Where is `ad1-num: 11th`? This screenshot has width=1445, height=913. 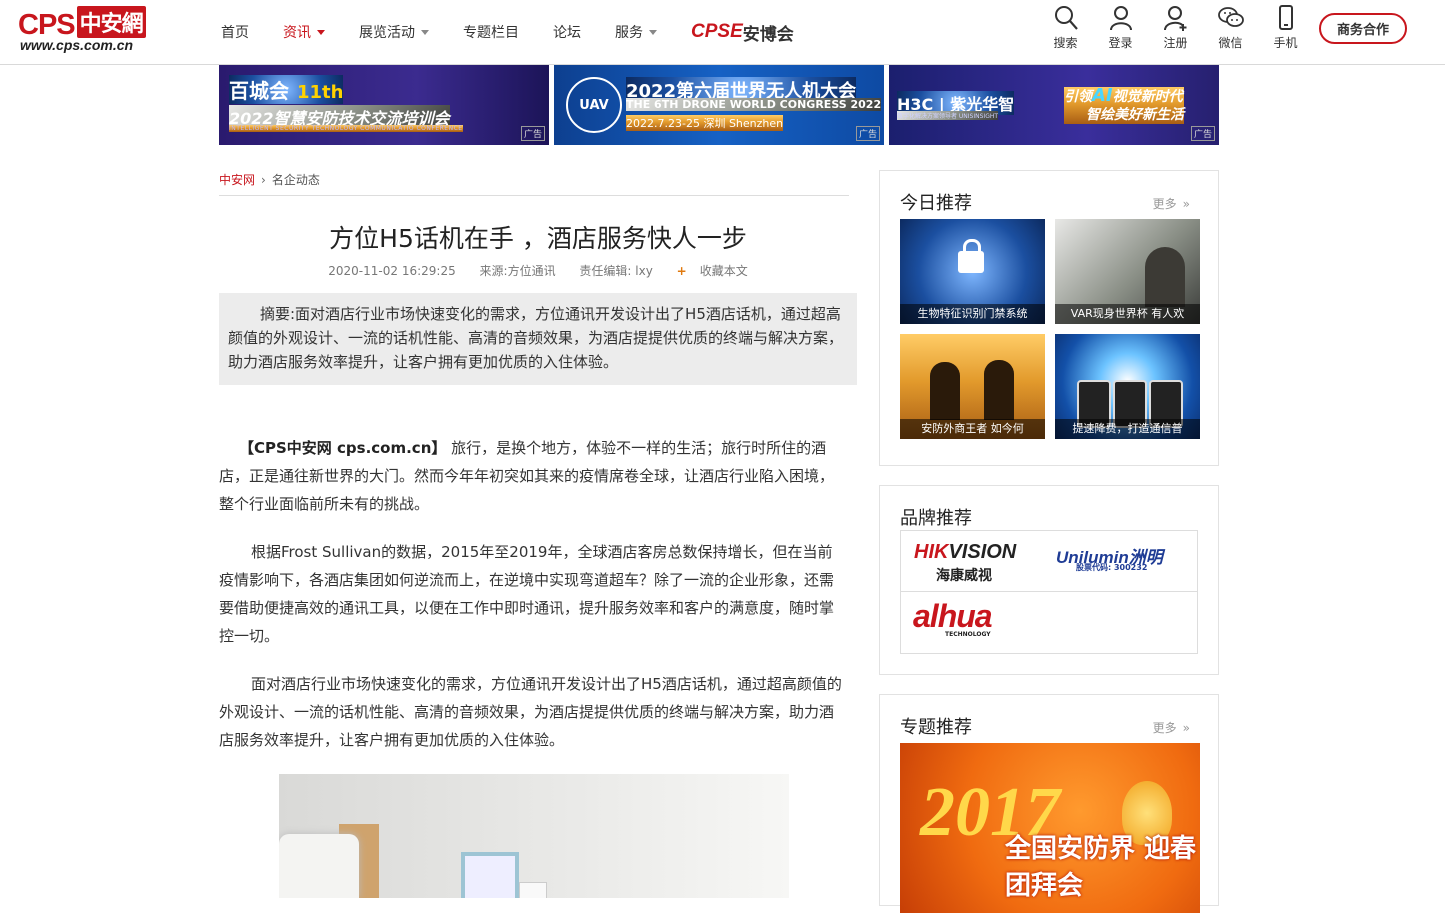 ad1-num: 11th is located at coordinates (320, 92).